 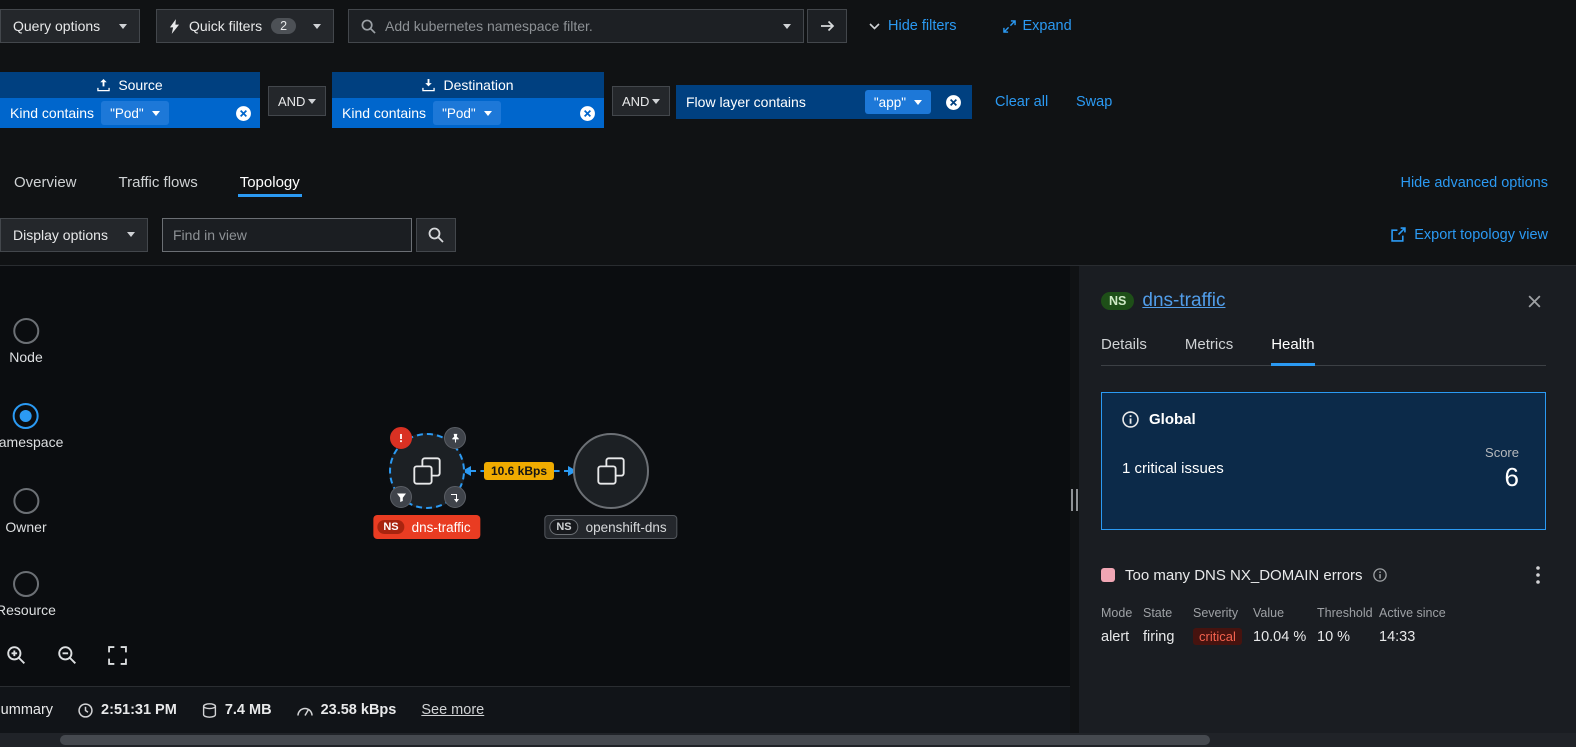 I want to click on panel-resize-divider, so click(x=1074, y=499).